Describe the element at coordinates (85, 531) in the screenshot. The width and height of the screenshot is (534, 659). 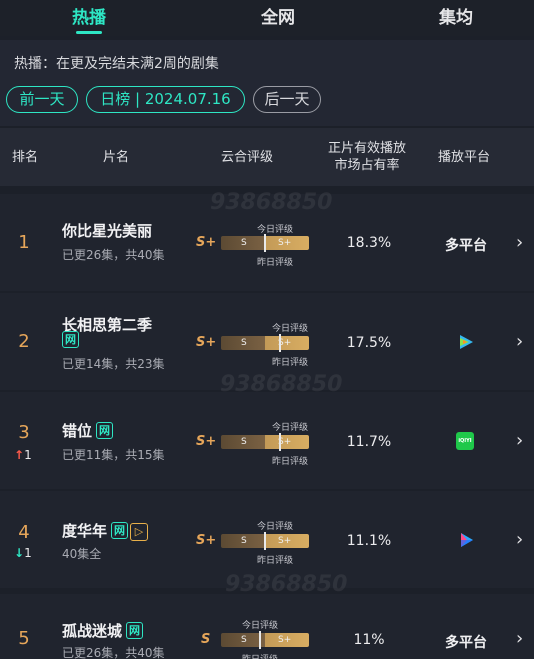
I see `show-title-text: 度华年` at that location.